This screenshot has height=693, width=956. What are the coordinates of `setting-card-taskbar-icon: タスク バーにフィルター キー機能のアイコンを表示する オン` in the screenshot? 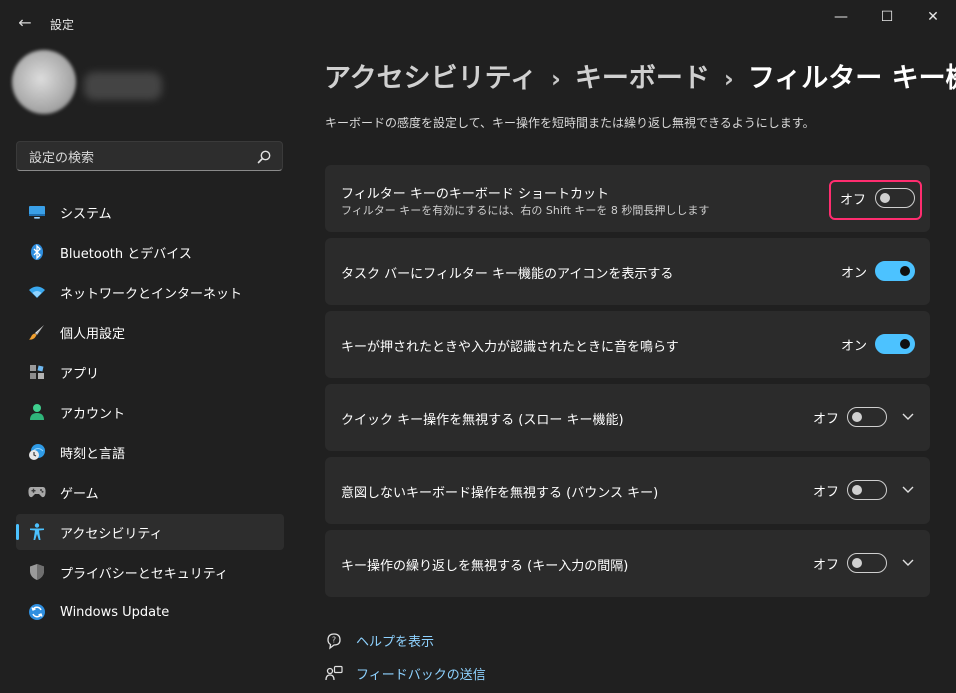 It's located at (627, 271).